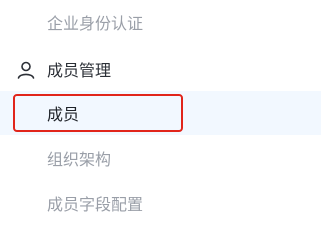 Image resolution: width=321 pixels, height=240 pixels. What do you see at coordinates (26, 70) in the screenshot?
I see `user-icon` at bounding box center [26, 70].